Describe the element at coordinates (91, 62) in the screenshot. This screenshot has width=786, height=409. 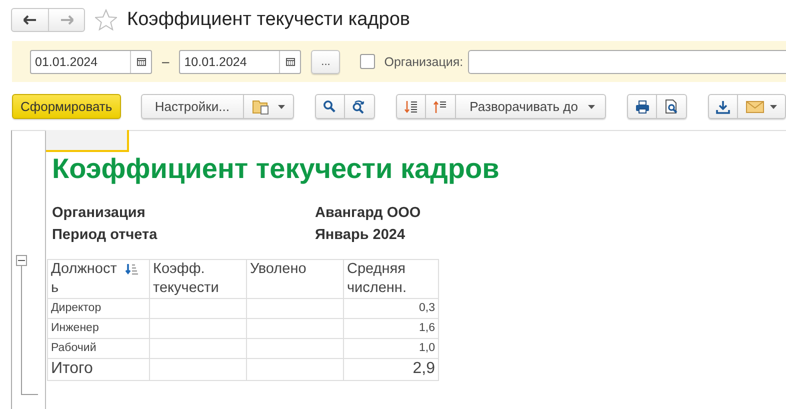
I see `date-field: 01.01.2024` at that location.